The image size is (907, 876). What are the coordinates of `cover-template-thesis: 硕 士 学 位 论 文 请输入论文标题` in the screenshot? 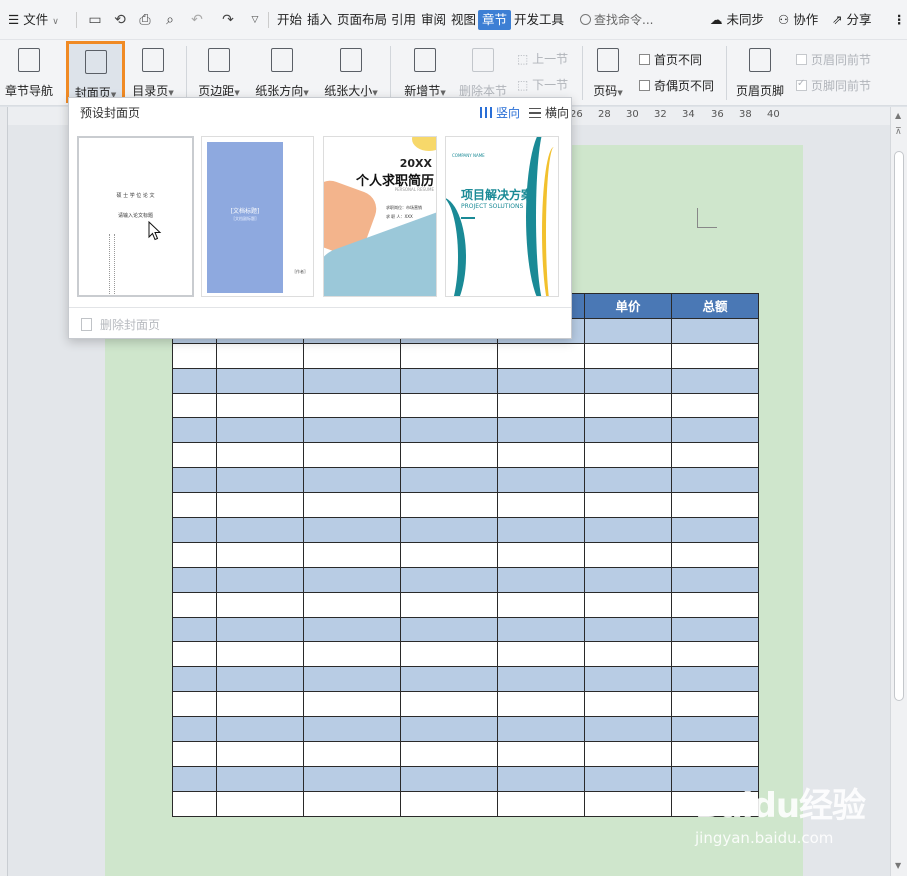 It's located at (135, 216).